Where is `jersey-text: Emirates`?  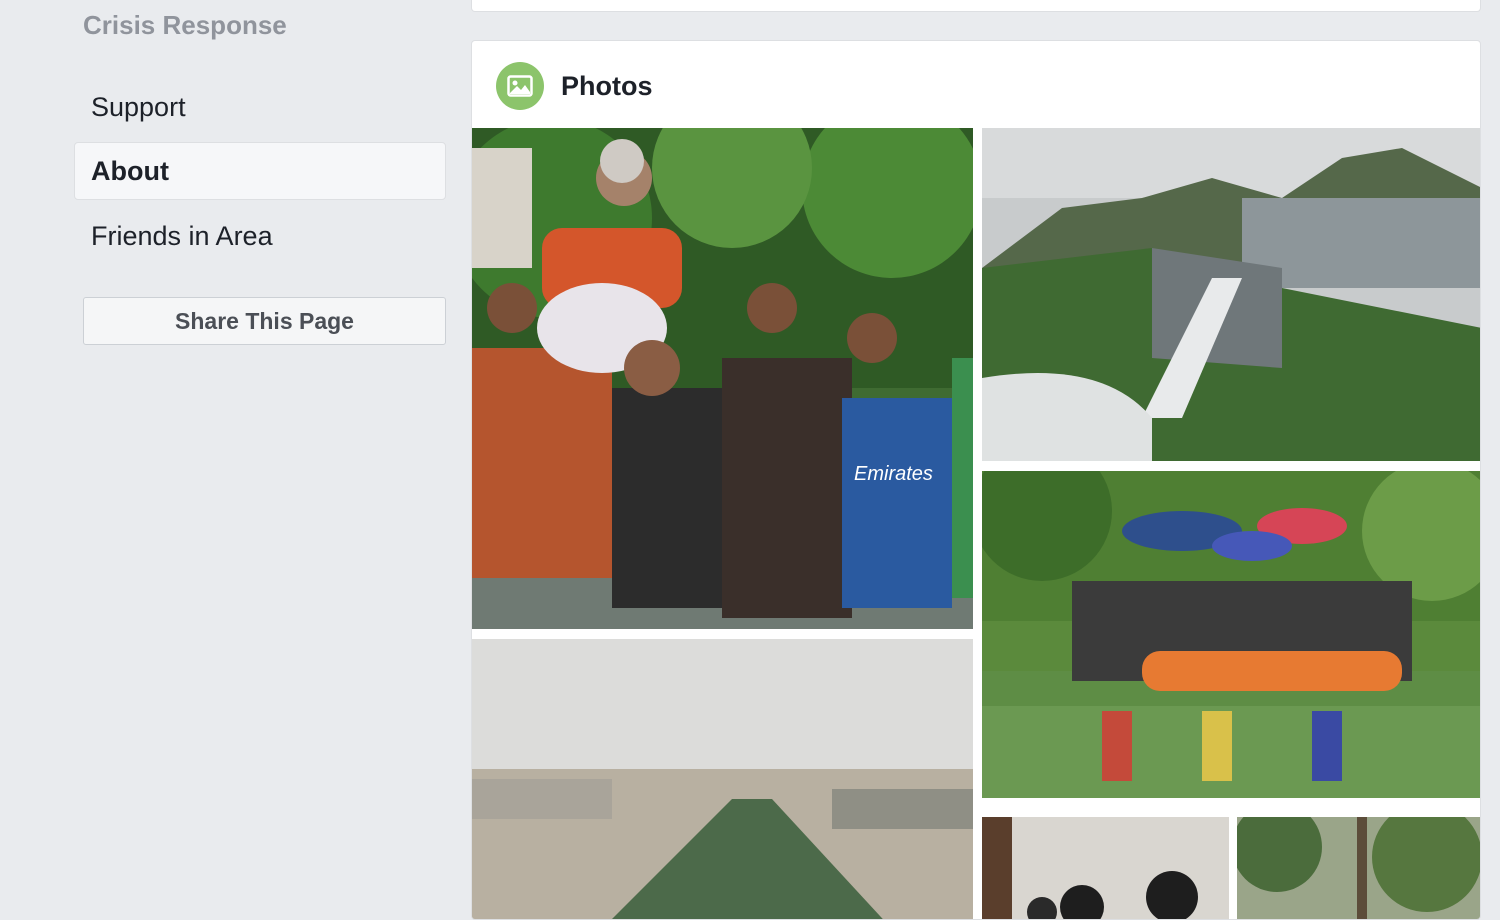
jersey-text: Emirates is located at coordinates (893, 474).